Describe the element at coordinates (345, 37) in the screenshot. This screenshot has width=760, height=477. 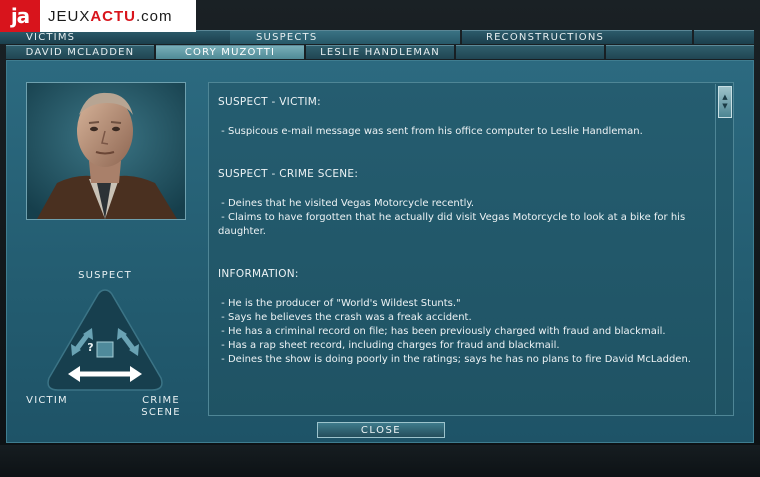
I see `tab-suspects: Suspects` at that location.